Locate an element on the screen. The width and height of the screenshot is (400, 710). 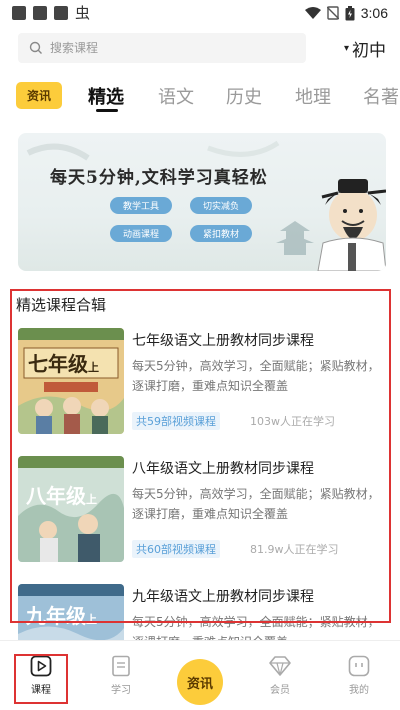
tab-featured: 精选 is located at coordinates (106, 96).